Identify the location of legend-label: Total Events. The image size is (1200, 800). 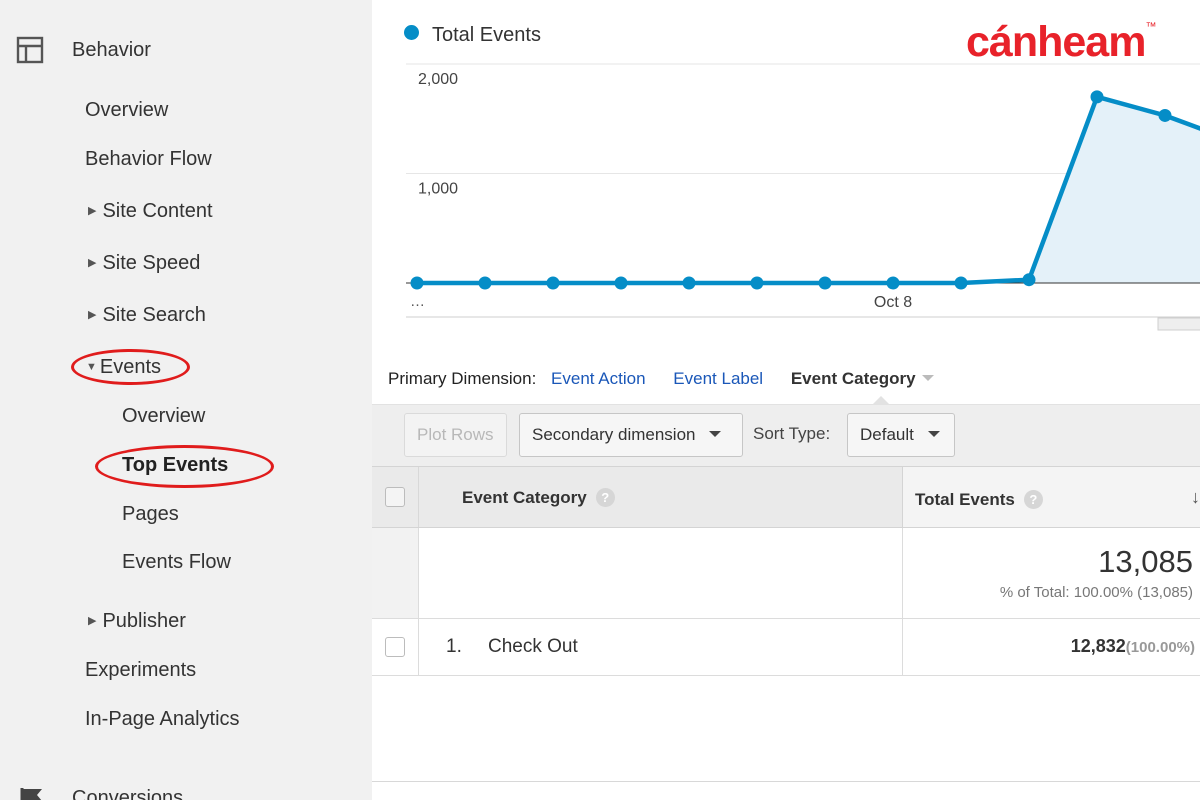
(486, 35).